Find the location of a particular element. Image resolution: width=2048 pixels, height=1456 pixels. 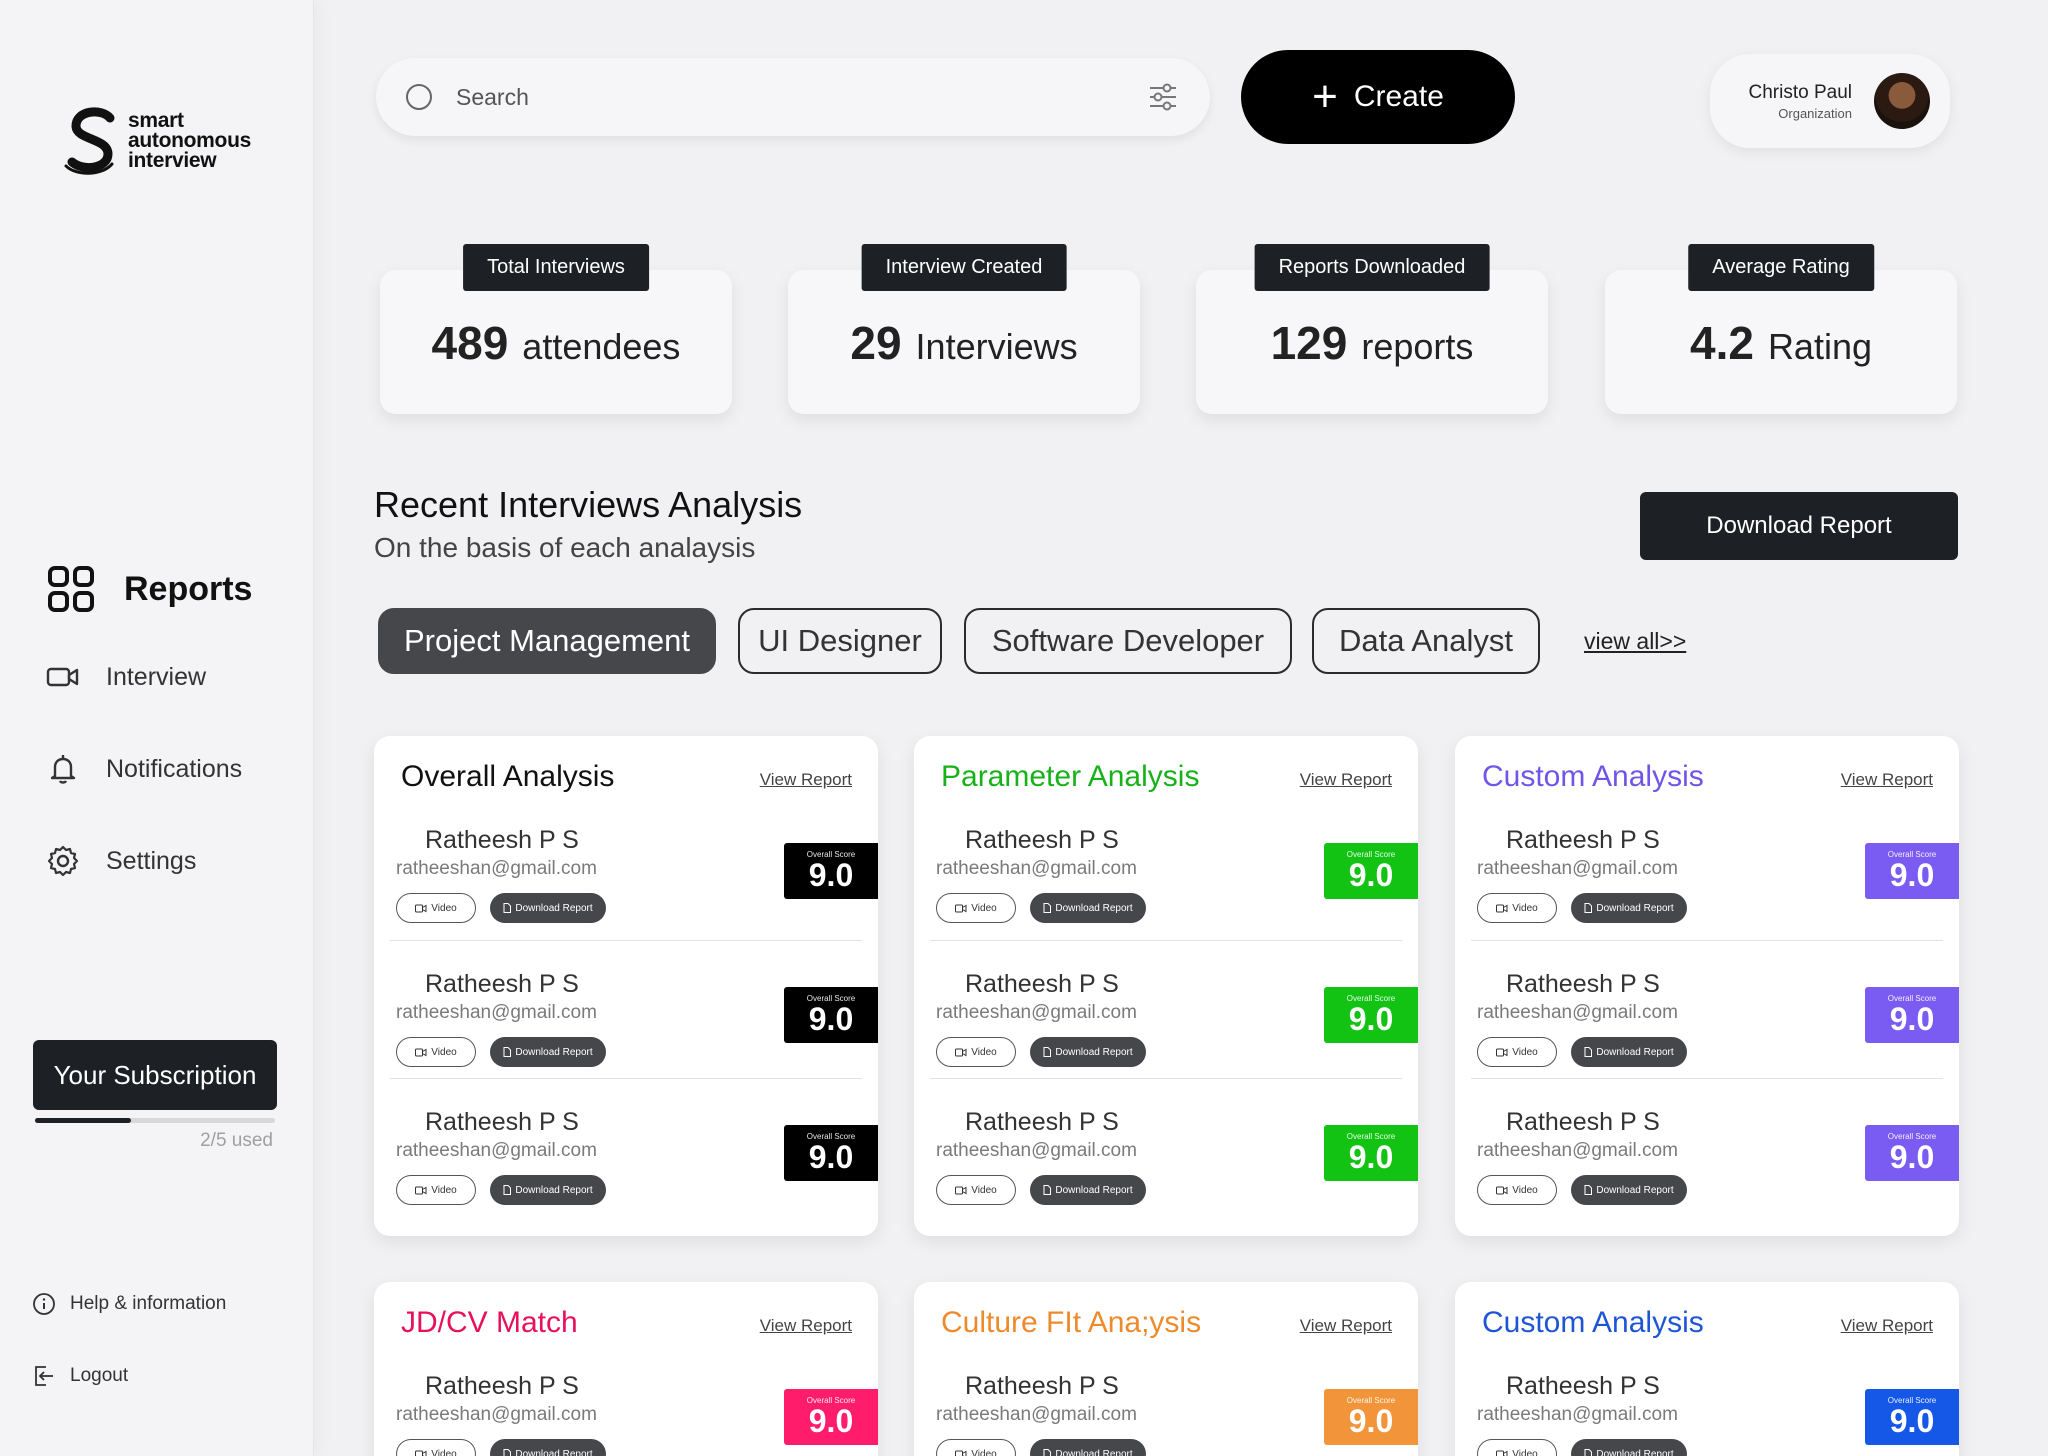

card-title: JD/CV Match is located at coordinates (489, 1322).